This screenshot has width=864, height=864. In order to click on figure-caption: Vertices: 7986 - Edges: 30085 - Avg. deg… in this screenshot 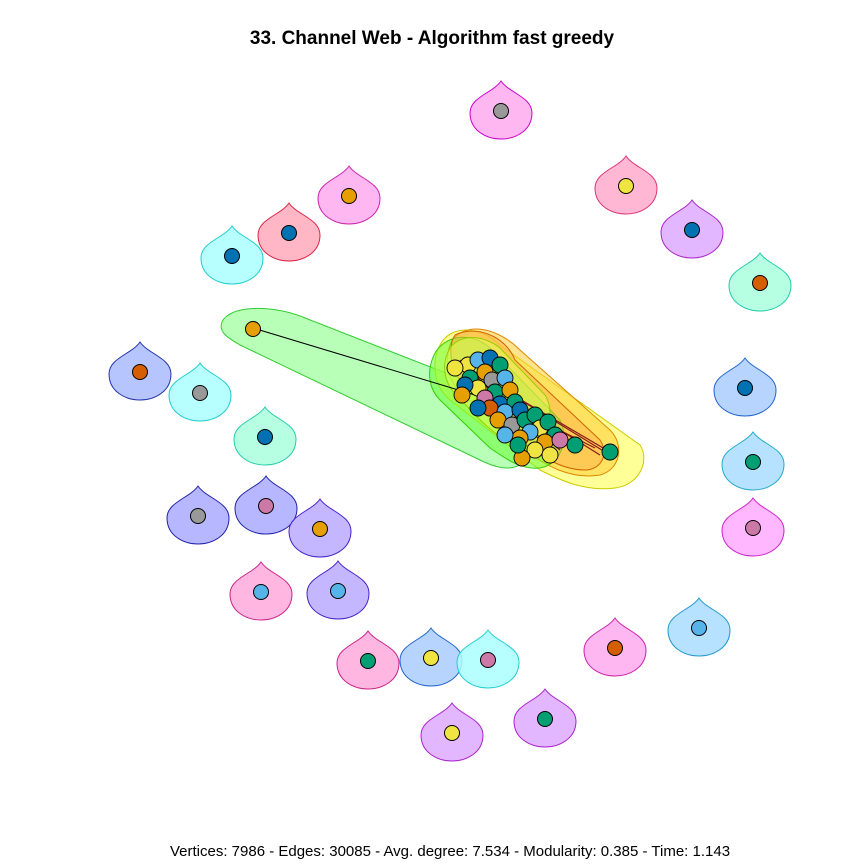, I will do `click(450, 851)`.